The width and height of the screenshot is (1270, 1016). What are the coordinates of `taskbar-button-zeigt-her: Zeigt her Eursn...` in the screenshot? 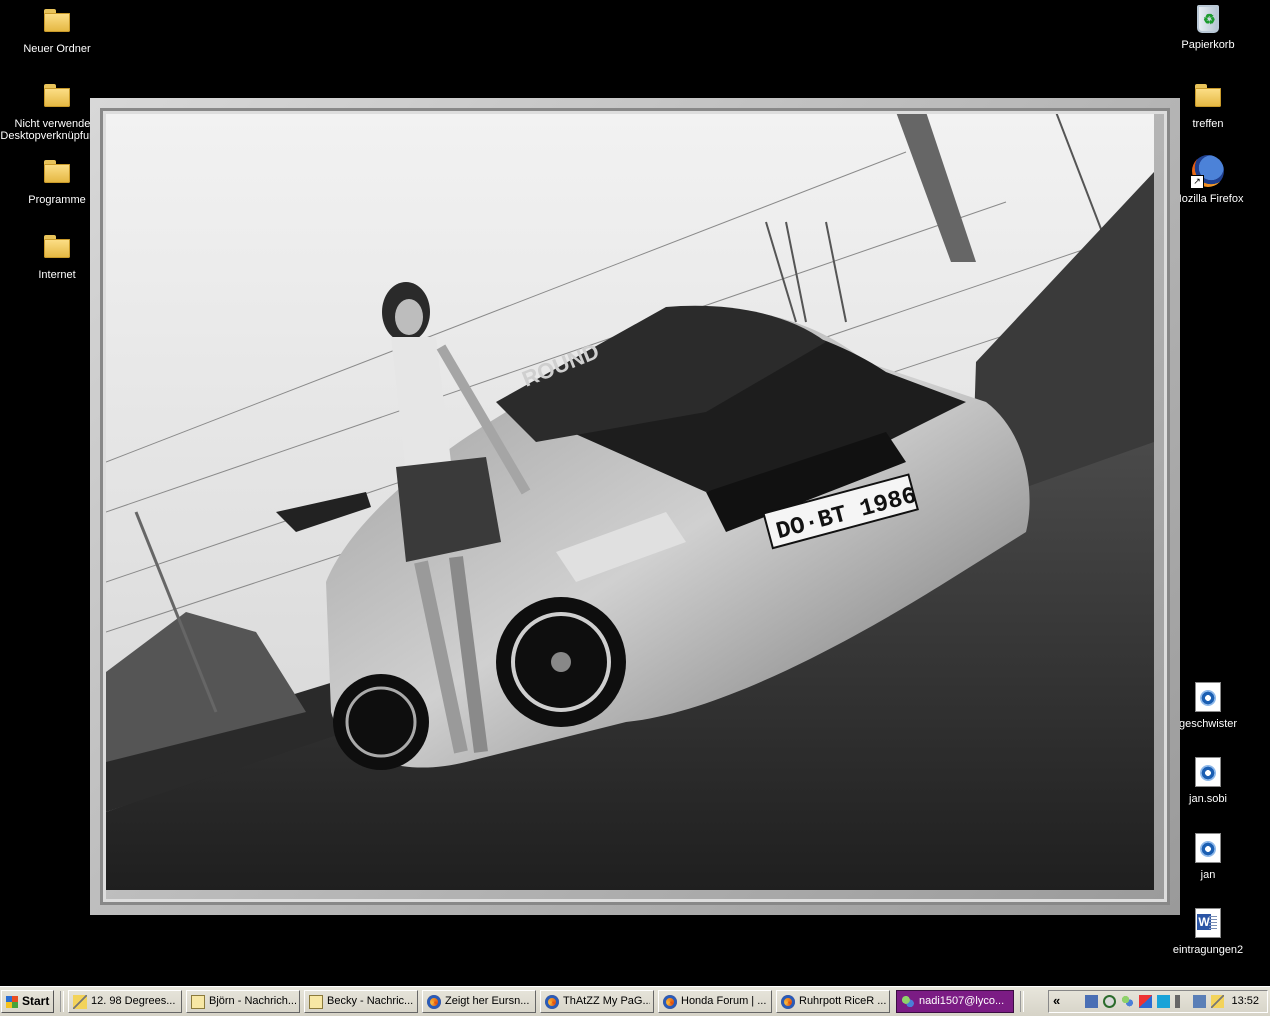 It's located at (479, 1001).